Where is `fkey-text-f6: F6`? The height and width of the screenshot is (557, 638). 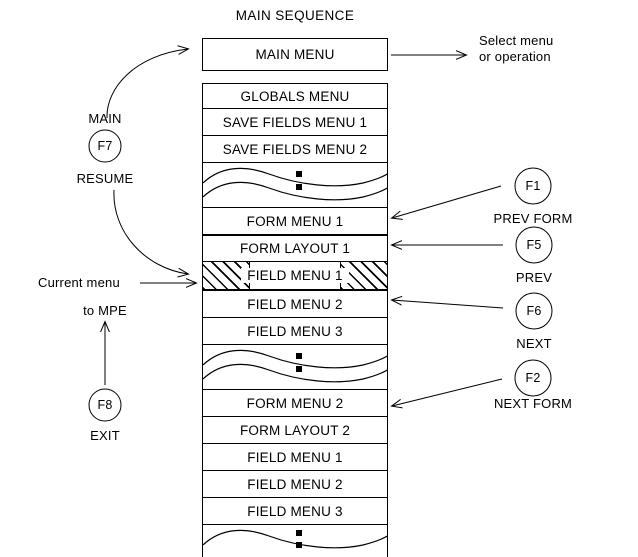 fkey-text-f6: F6 is located at coordinates (534, 311).